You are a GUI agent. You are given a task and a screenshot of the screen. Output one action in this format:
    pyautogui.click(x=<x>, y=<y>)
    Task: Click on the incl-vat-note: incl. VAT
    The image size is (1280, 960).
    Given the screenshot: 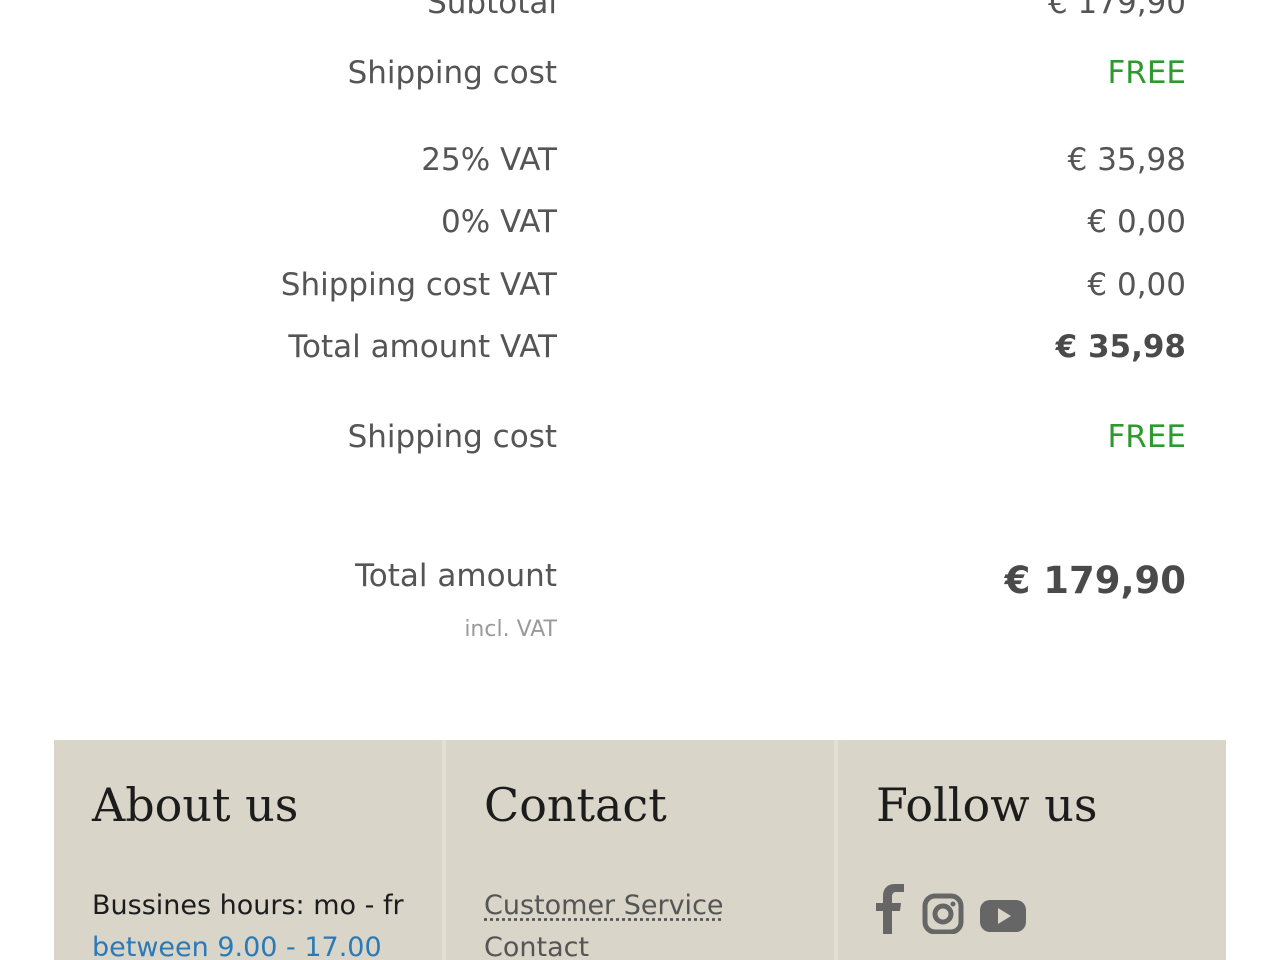 What is the action you would take?
    pyautogui.click(x=510, y=629)
    